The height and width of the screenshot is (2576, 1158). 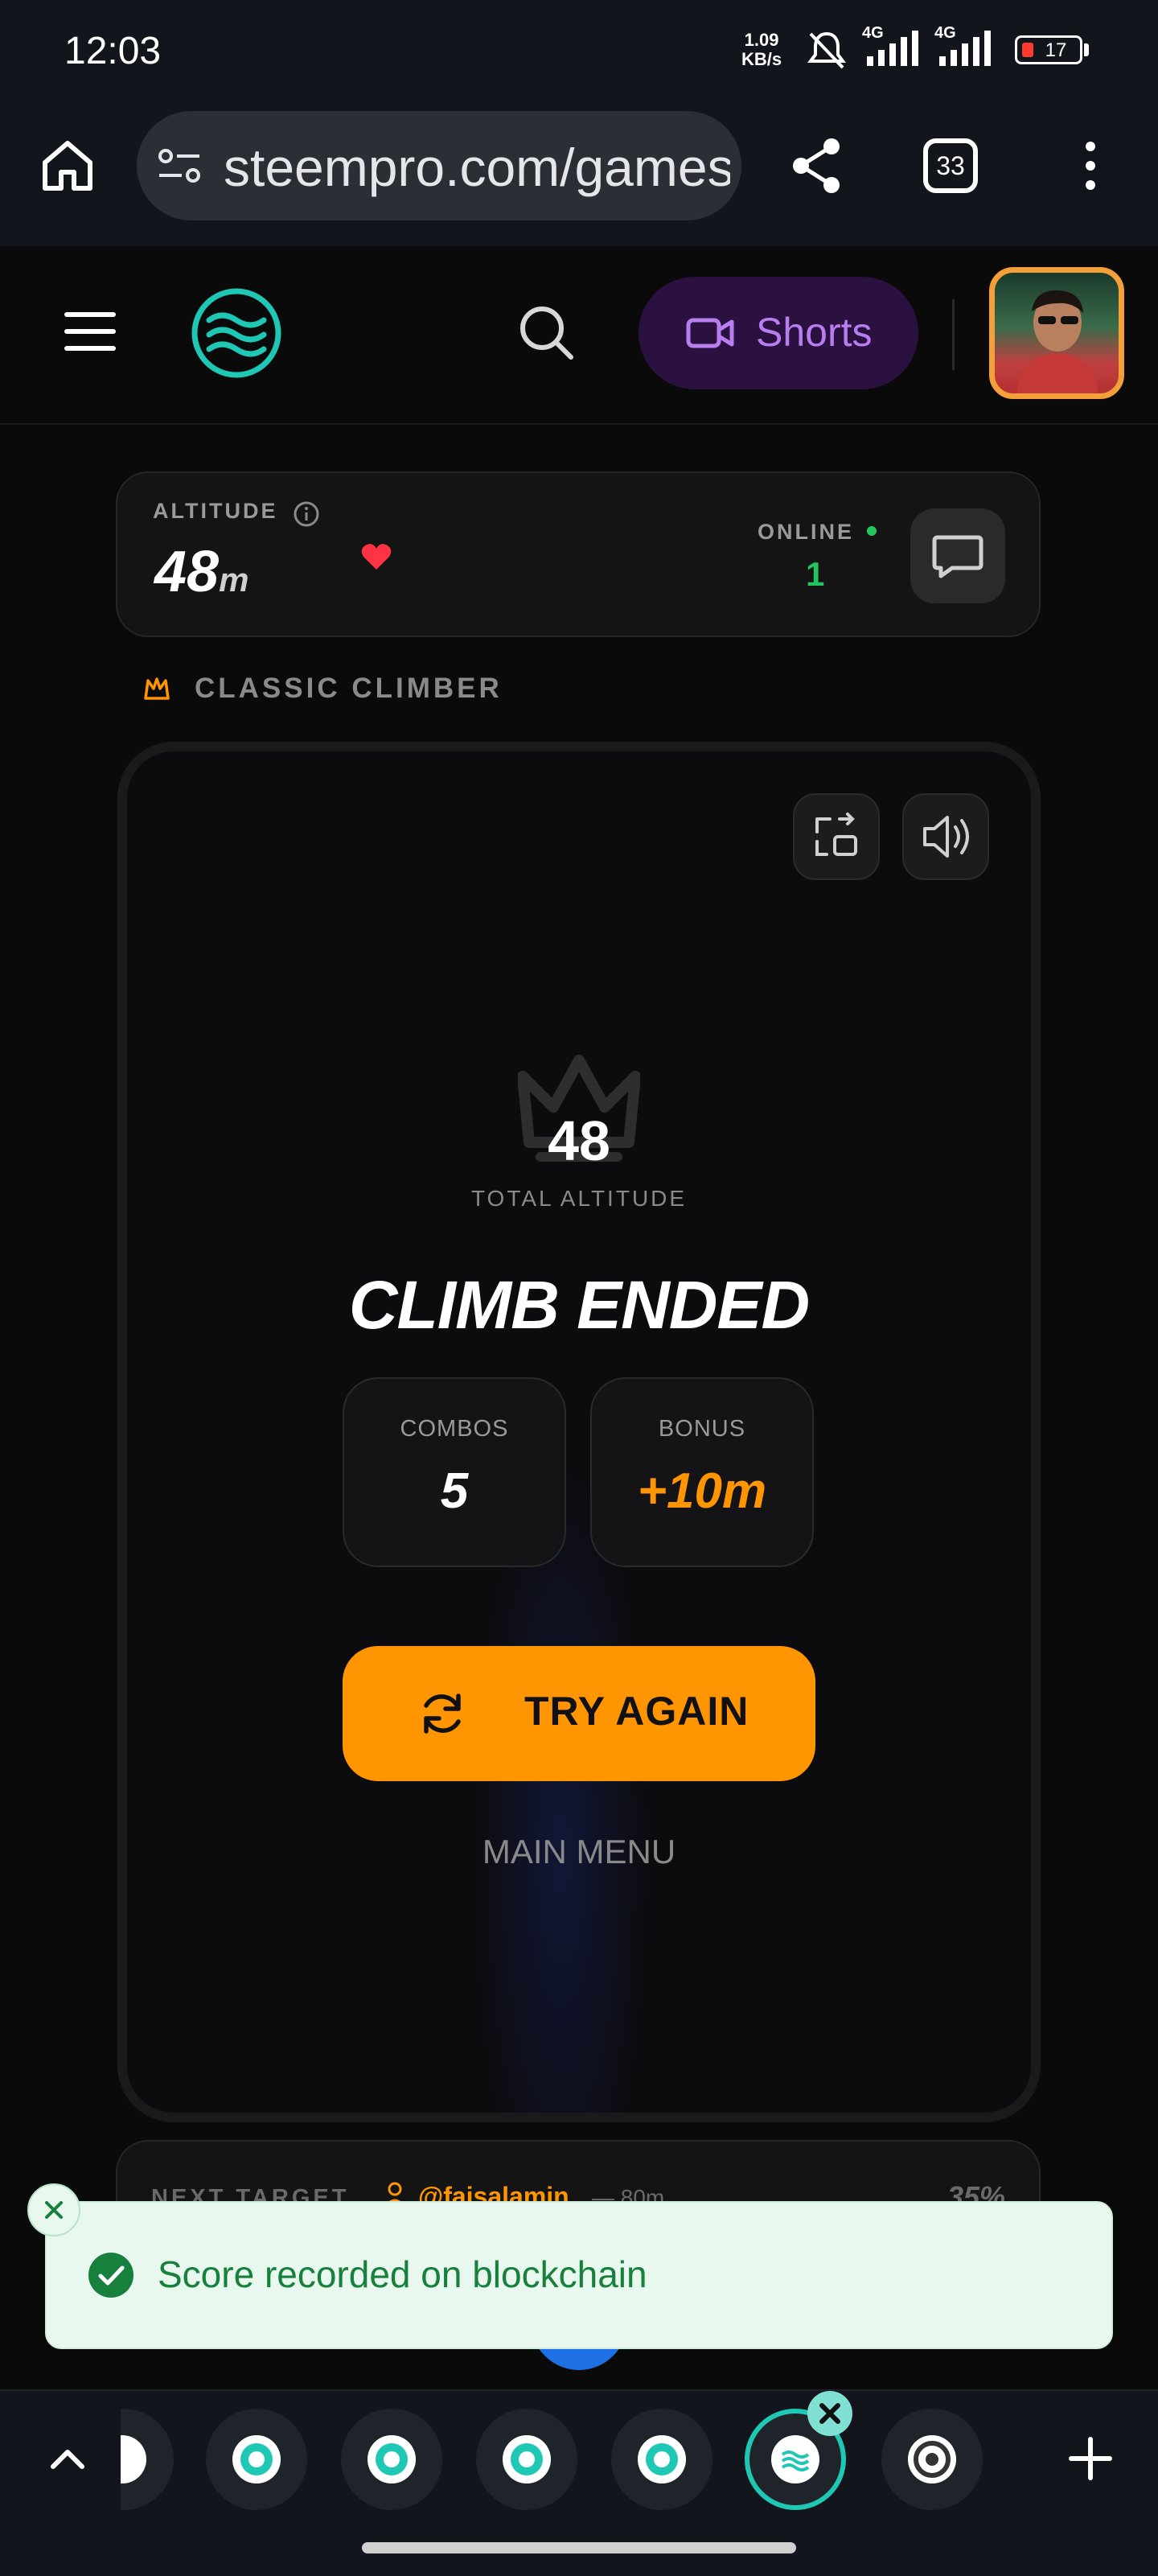 I want to click on shorts-button: Shorts, so click(x=778, y=333).